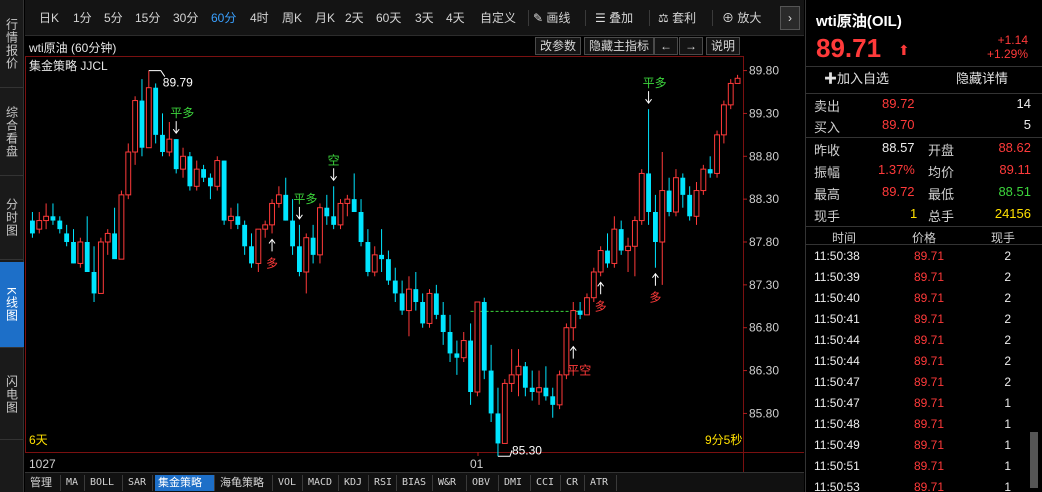 This screenshot has height=492, width=1042. What do you see at coordinates (223, 18) in the screenshot?
I see `period-60min: 60分` at bounding box center [223, 18].